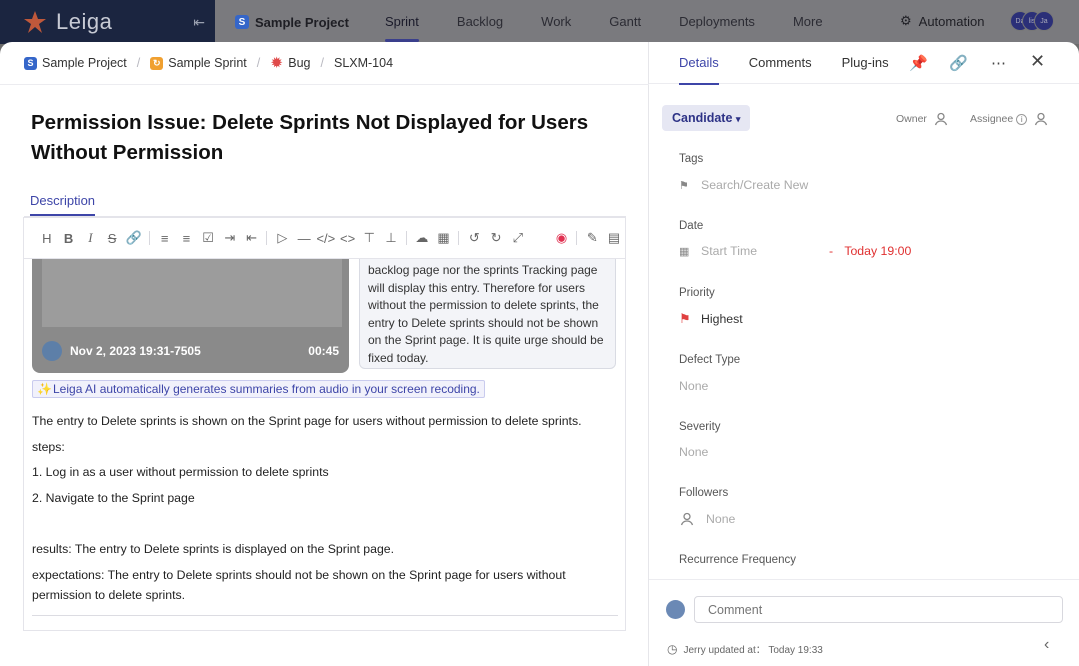  What do you see at coordinates (91, 238) in the screenshot?
I see `italic-icon: I` at bounding box center [91, 238].